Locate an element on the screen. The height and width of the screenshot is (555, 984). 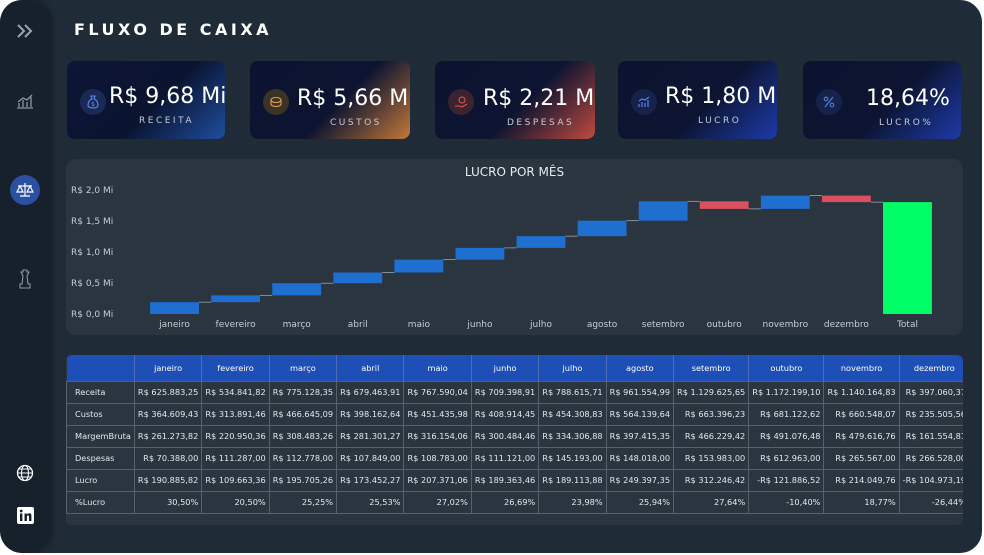
sidebar is located at coordinates (25, 276).